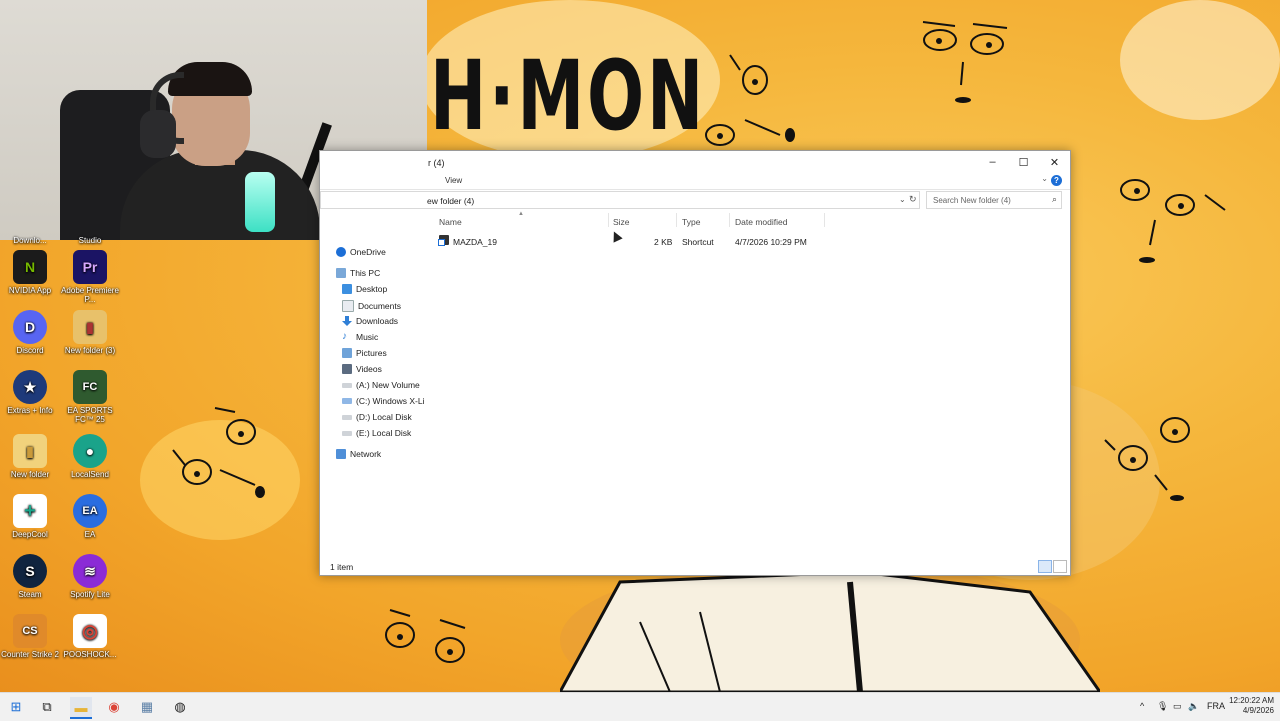 The image size is (1280, 721). I want to click on column-header-type: Type, so click(691, 222).